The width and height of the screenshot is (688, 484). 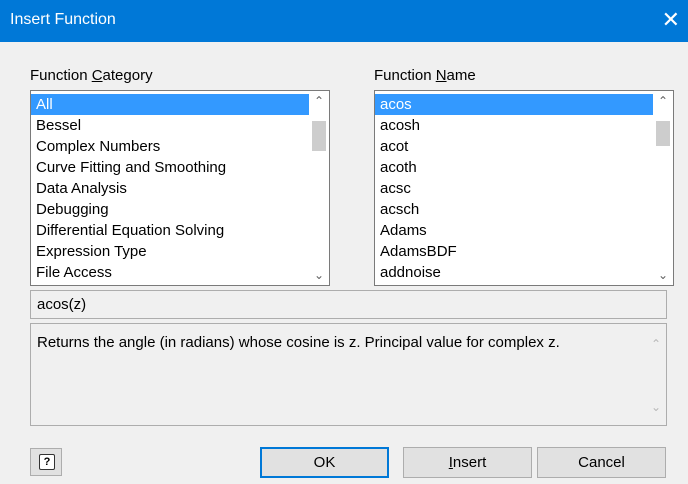 What do you see at coordinates (348, 304) in the screenshot?
I see `function-syntax-field: acos(z)` at bounding box center [348, 304].